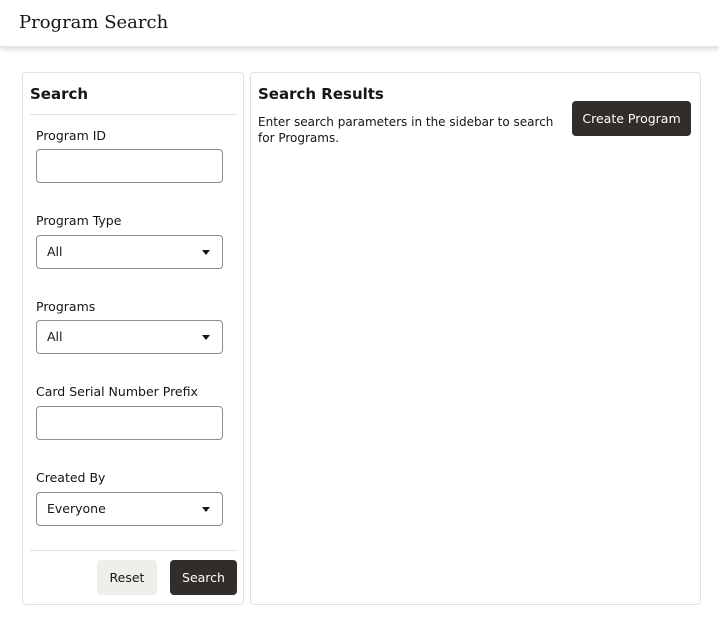  What do you see at coordinates (129, 252) in the screenshot?
I see `program-type-select: All` at bounding box center [129, 252].